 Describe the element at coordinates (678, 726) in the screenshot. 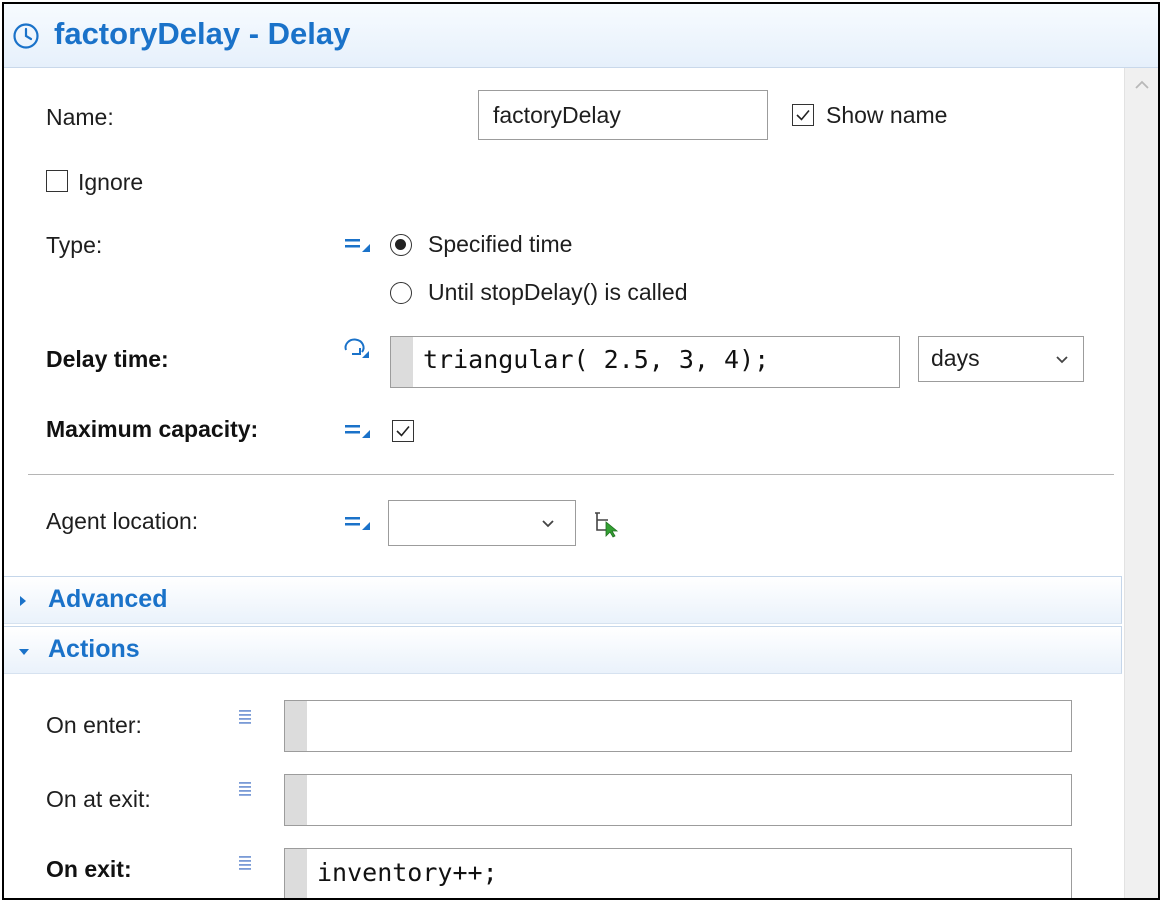

I see `on-enter-field` at that location.